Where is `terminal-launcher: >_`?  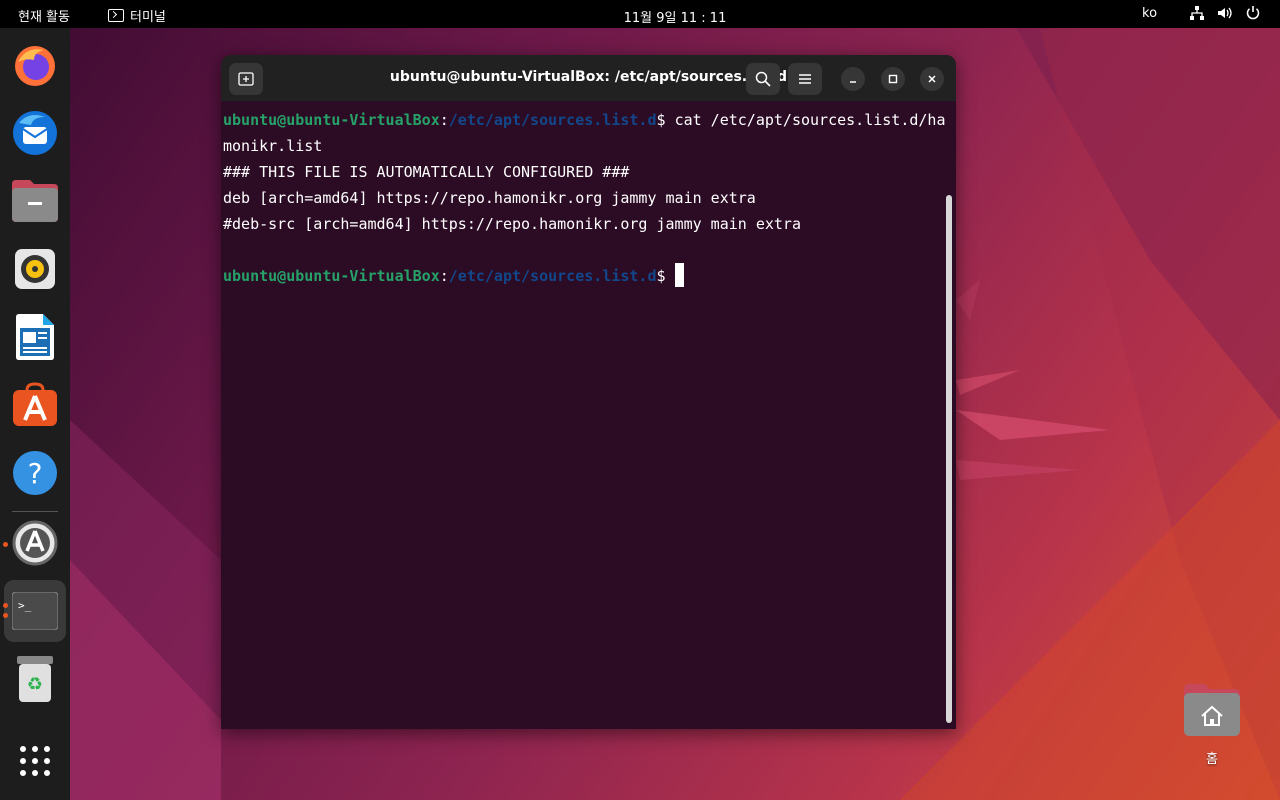
terminal-launcher: >_ is located at coordinates (35, 611).